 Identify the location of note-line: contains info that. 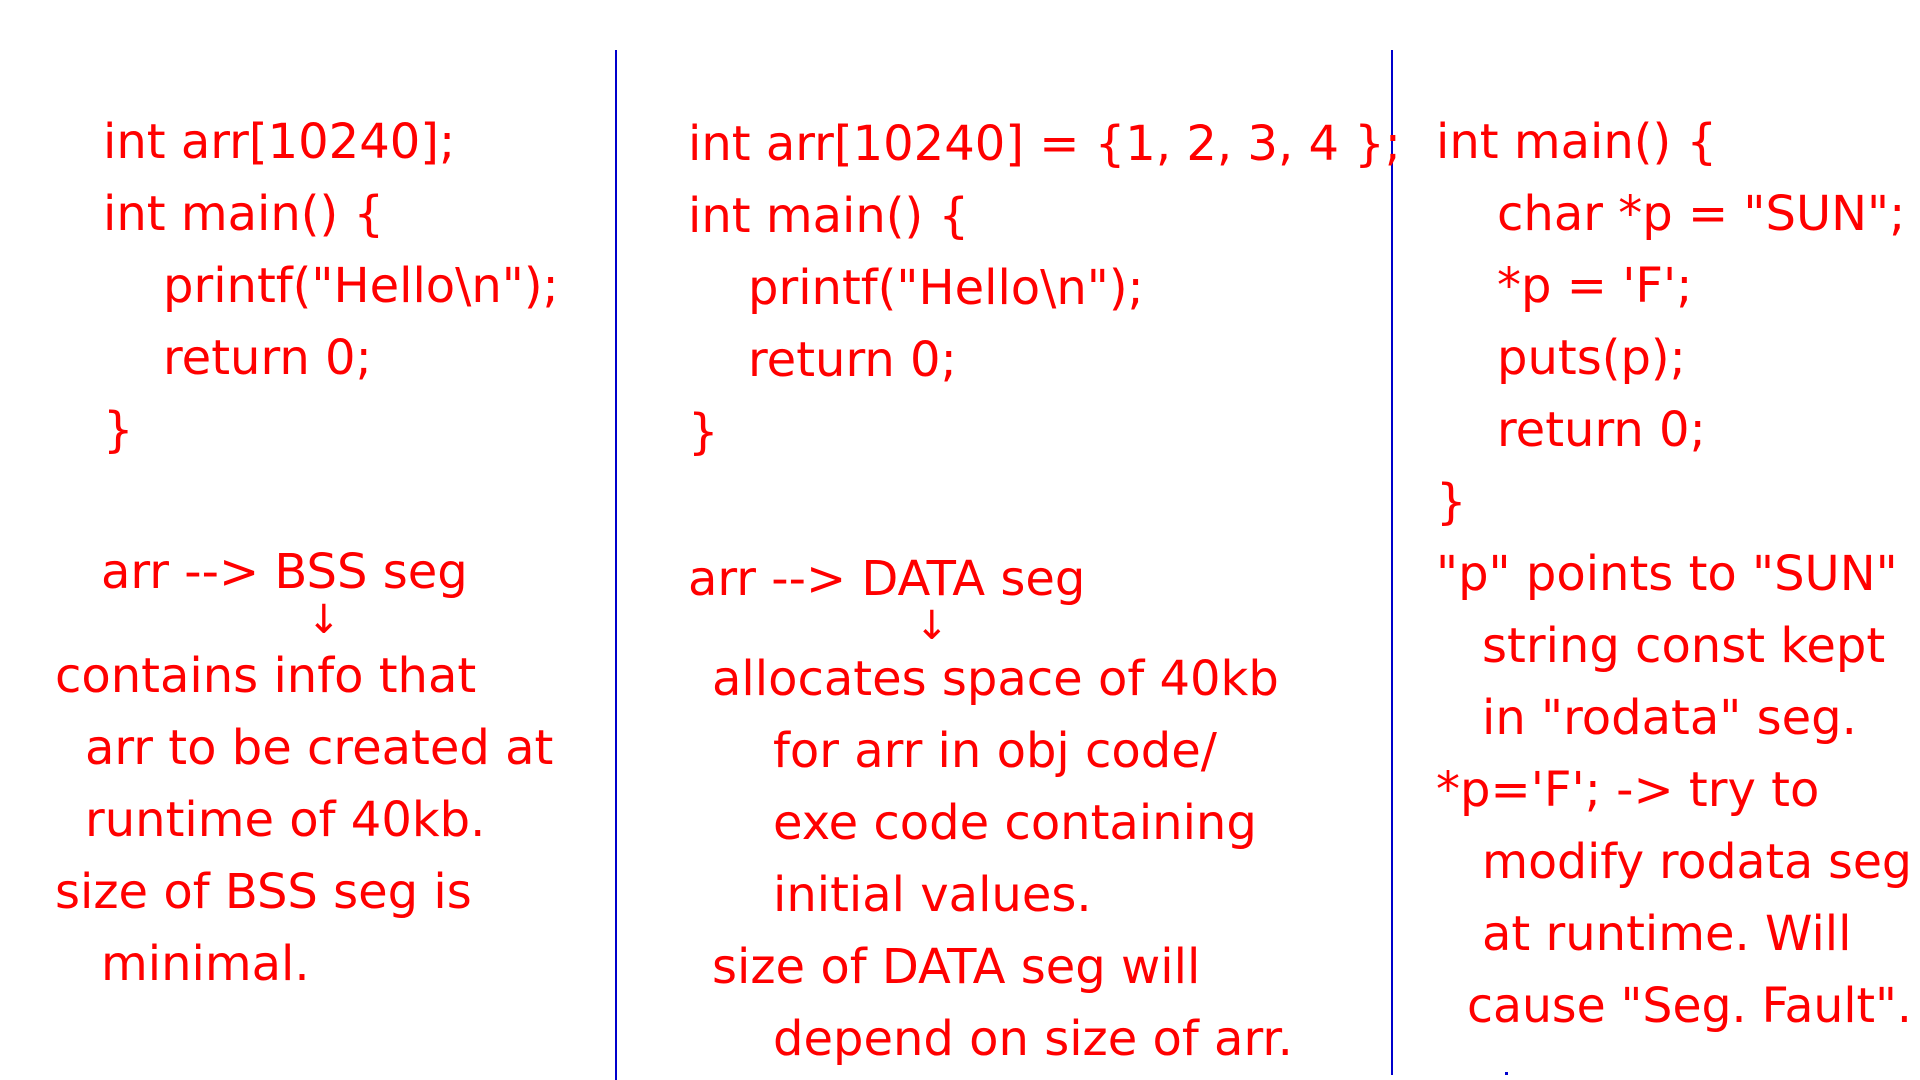
(266, 676).